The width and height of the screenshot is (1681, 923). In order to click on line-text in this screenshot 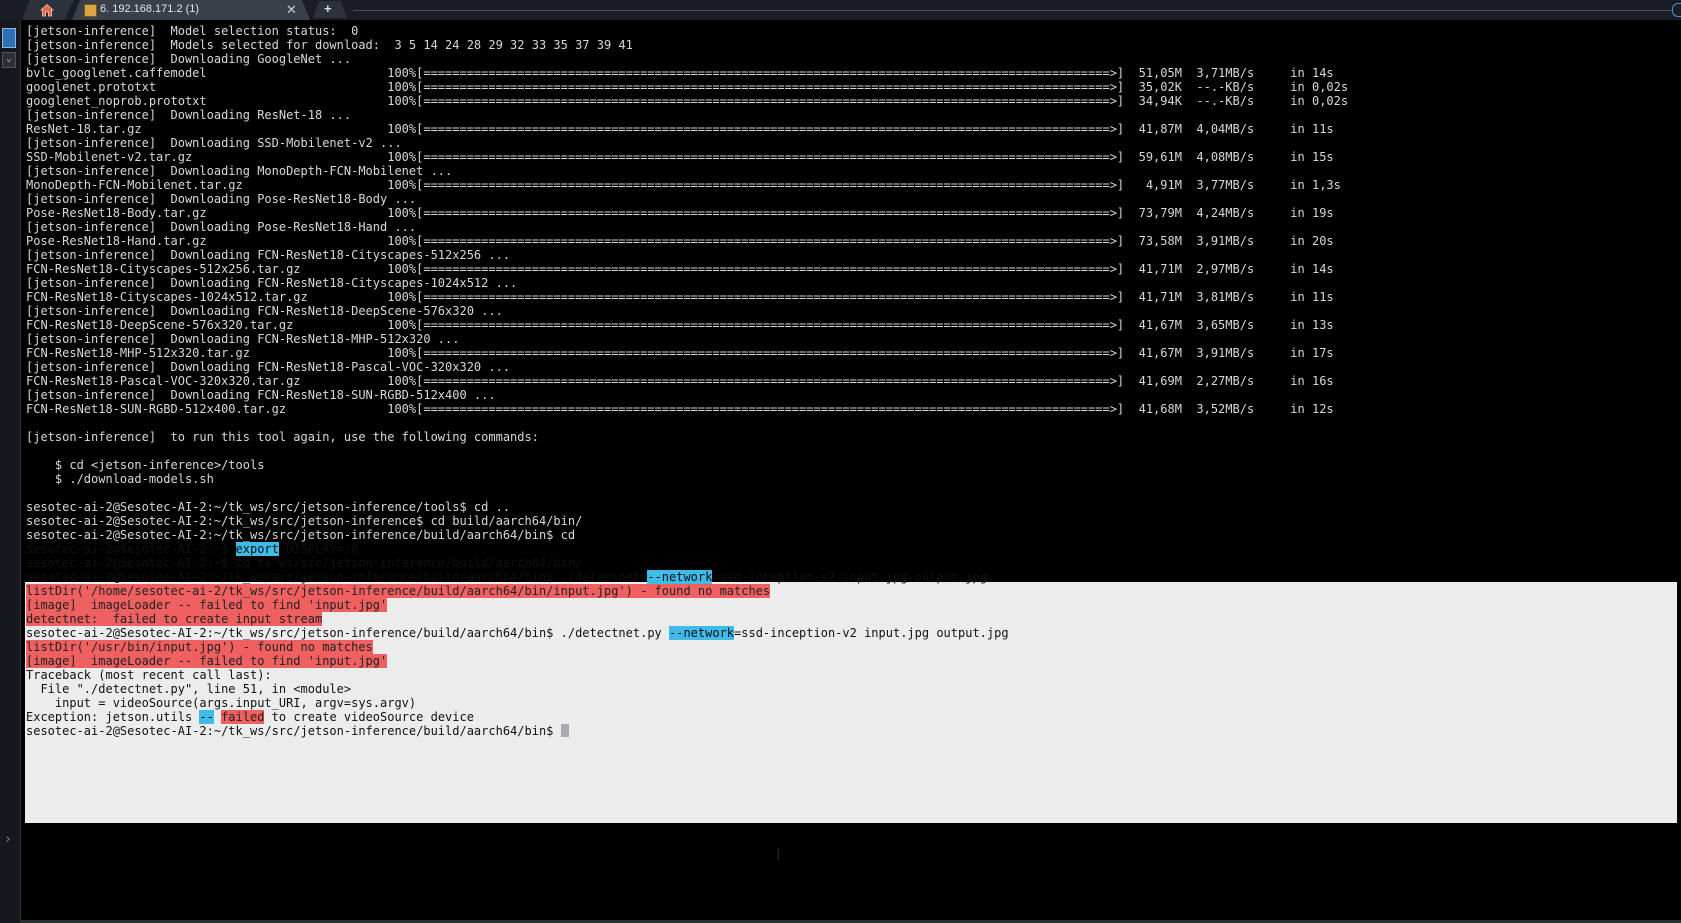, I will do `click(217, 717)`.